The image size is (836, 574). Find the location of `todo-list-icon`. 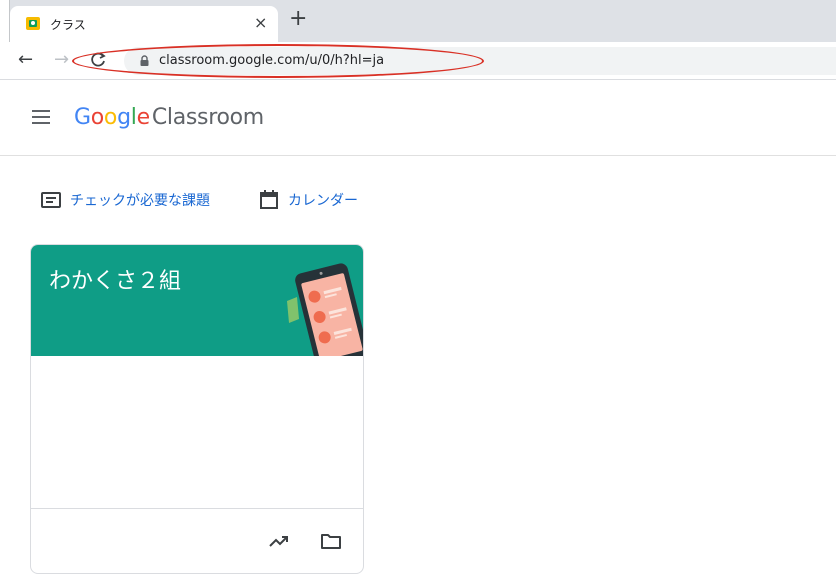

todo-list-icon is located at coordinates (51, 200).